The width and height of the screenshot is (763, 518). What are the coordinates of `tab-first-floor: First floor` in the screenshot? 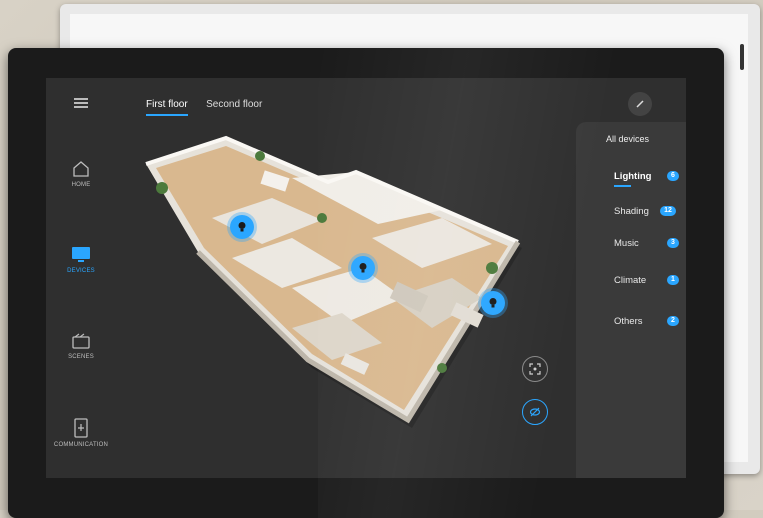 It's located at (167, 107).